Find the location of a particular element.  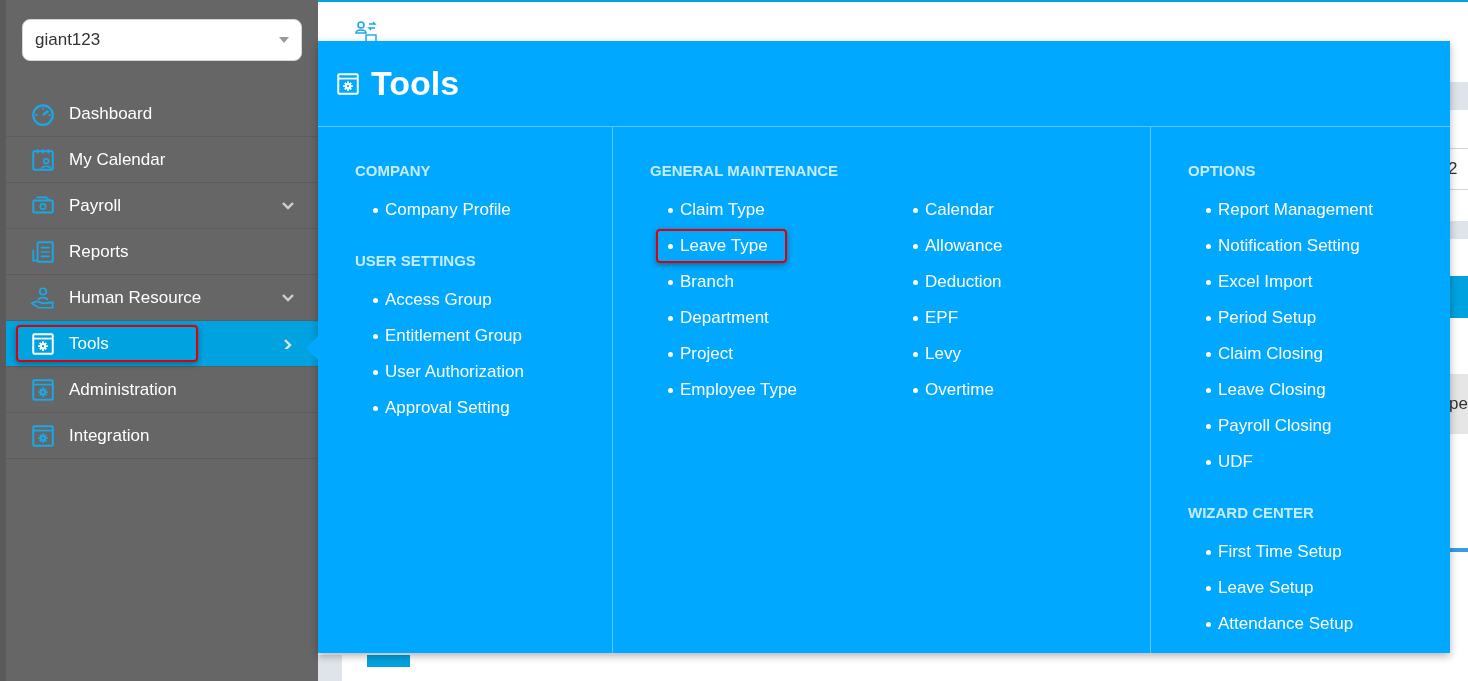

side-strip is located at coordinates (330, 668).